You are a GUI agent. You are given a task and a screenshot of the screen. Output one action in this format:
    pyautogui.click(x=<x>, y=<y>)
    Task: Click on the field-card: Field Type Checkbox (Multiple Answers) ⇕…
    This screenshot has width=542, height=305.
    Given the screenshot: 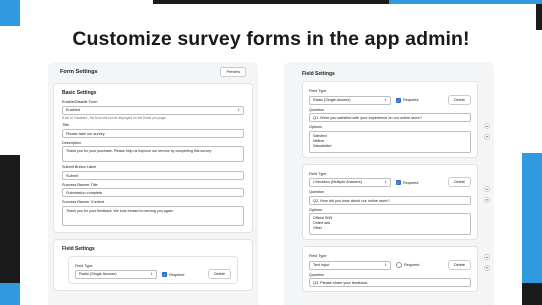 What is the action you would take?
    pyautogui.click(x=390, y=201)
    